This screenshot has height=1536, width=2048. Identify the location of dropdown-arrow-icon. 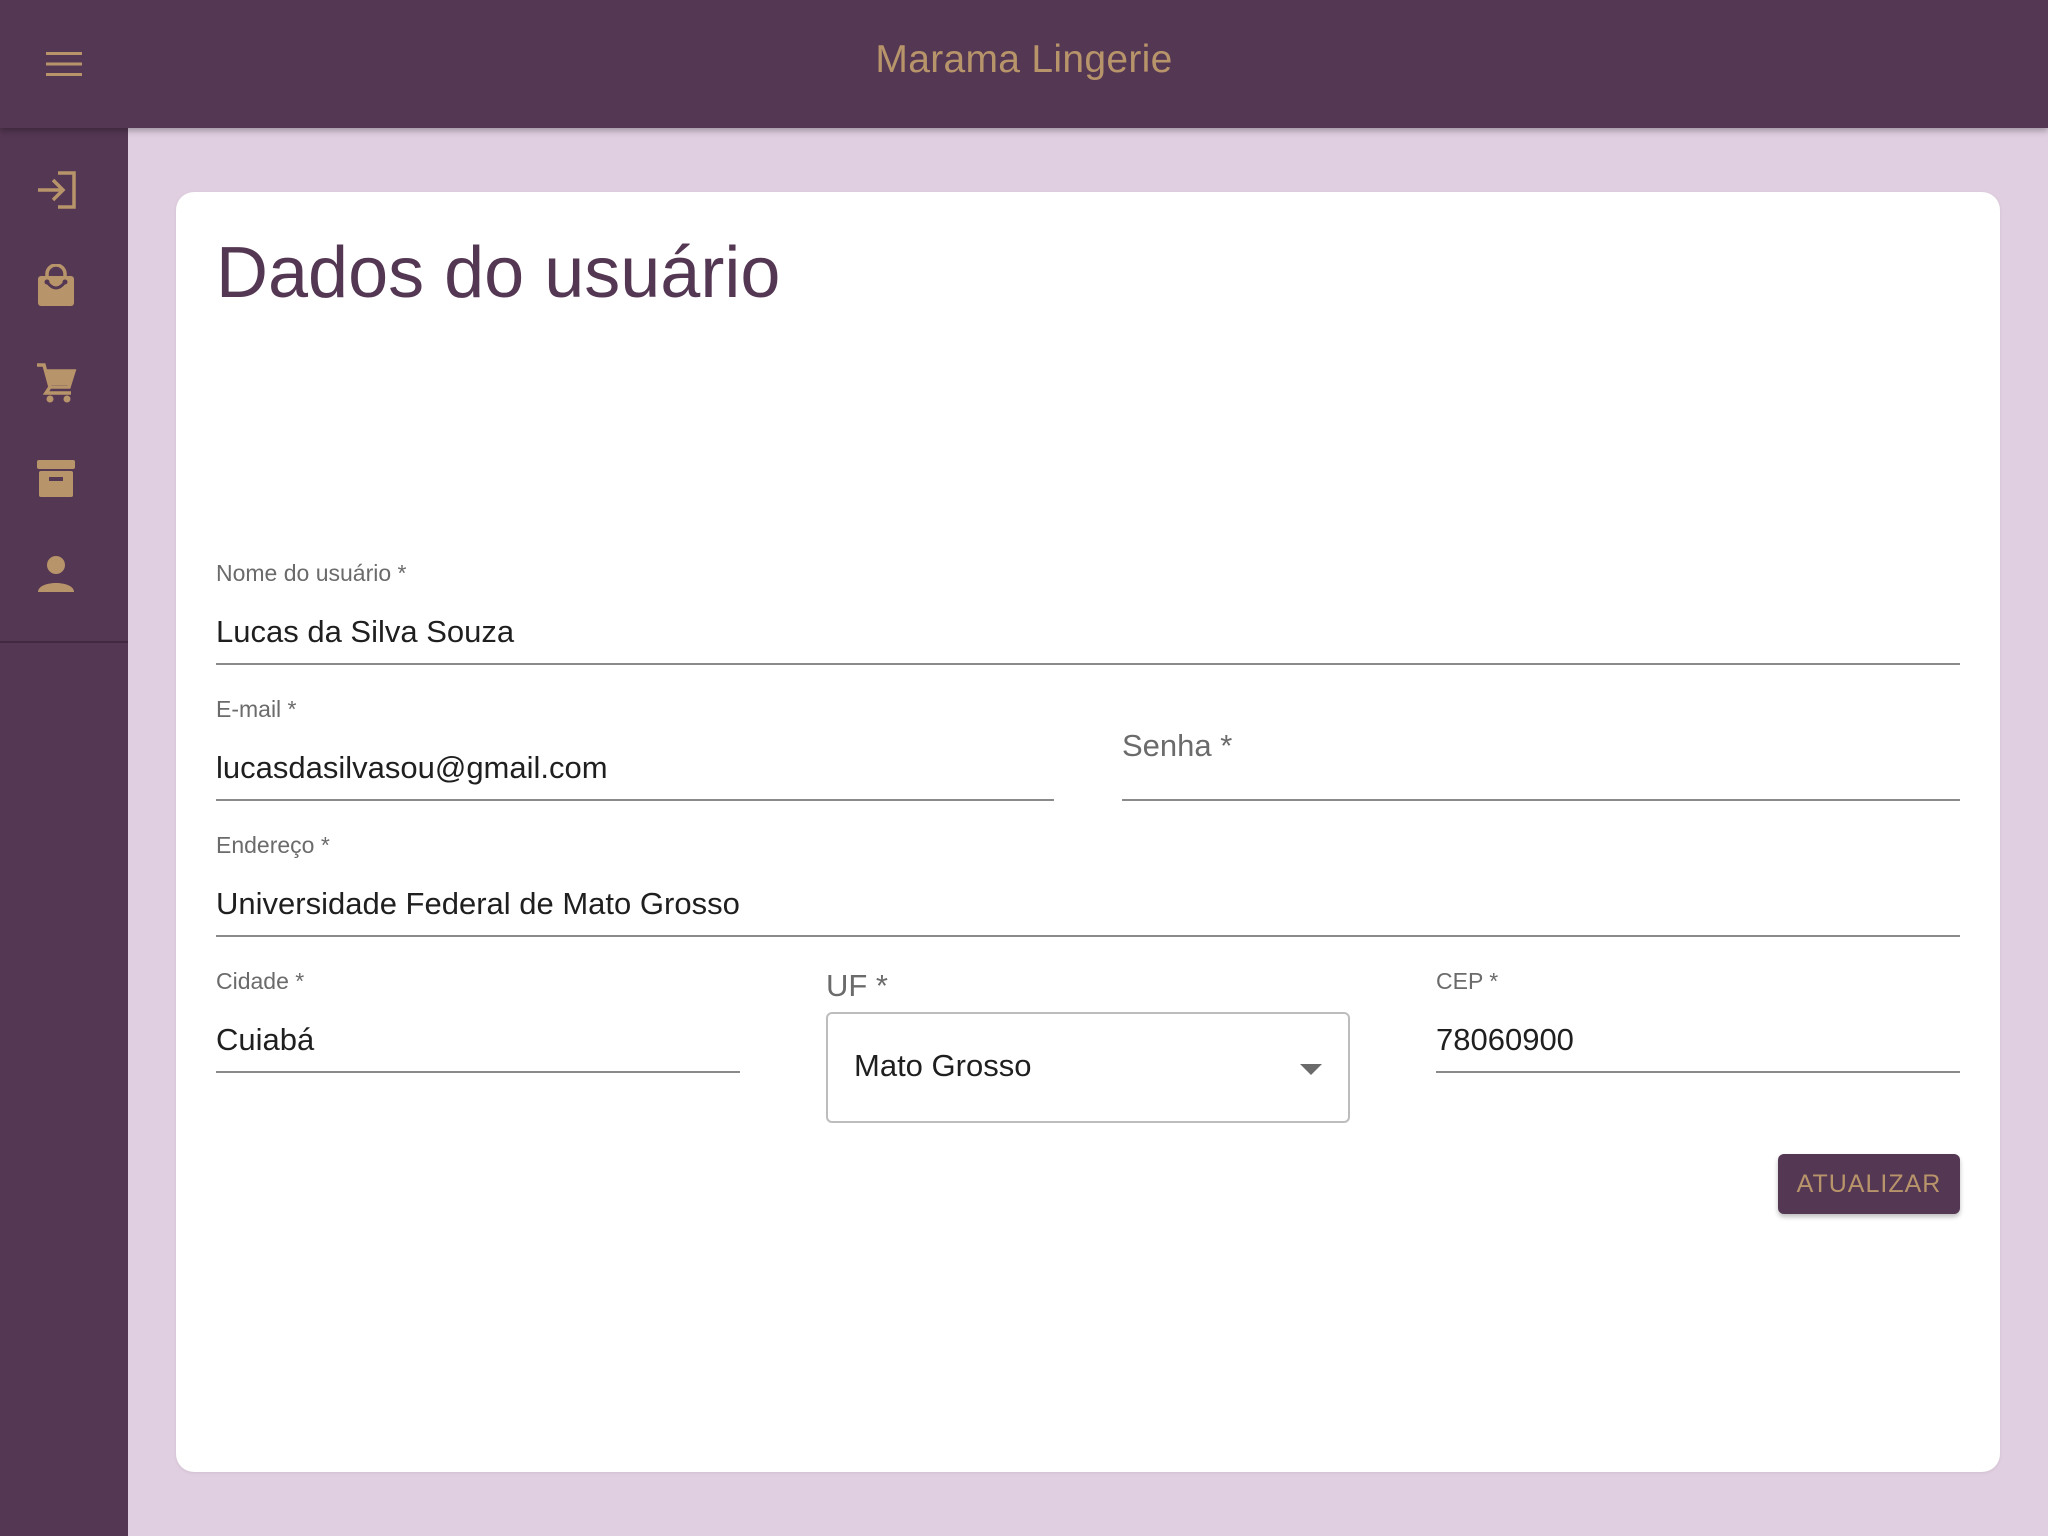
(1311, 1069).